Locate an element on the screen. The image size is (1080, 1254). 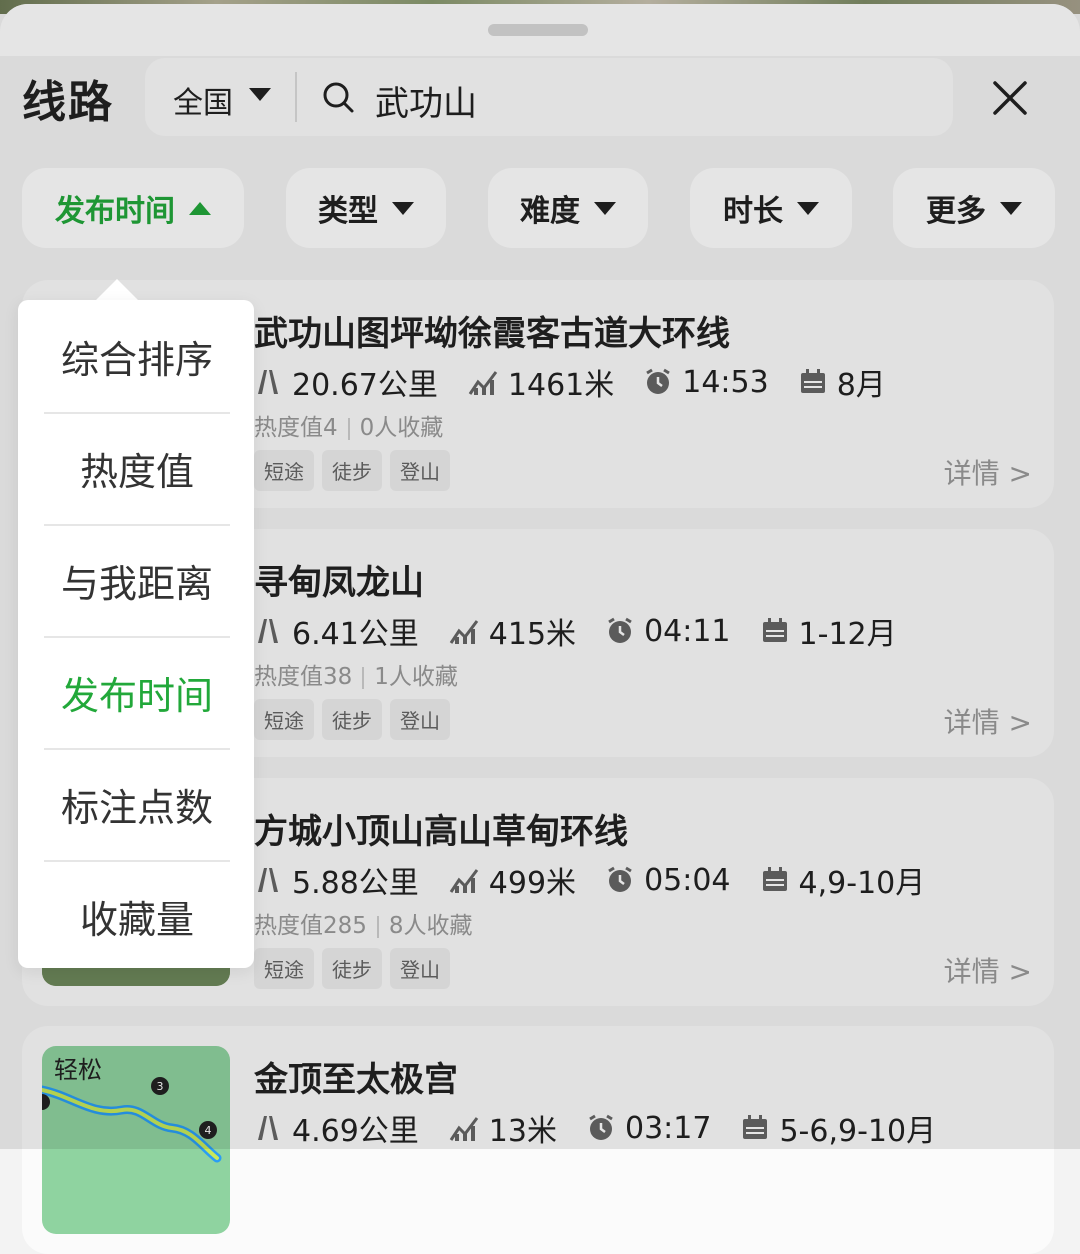
sort-option-comprehensive: 综合排序 is located at coordinates (137, 357).